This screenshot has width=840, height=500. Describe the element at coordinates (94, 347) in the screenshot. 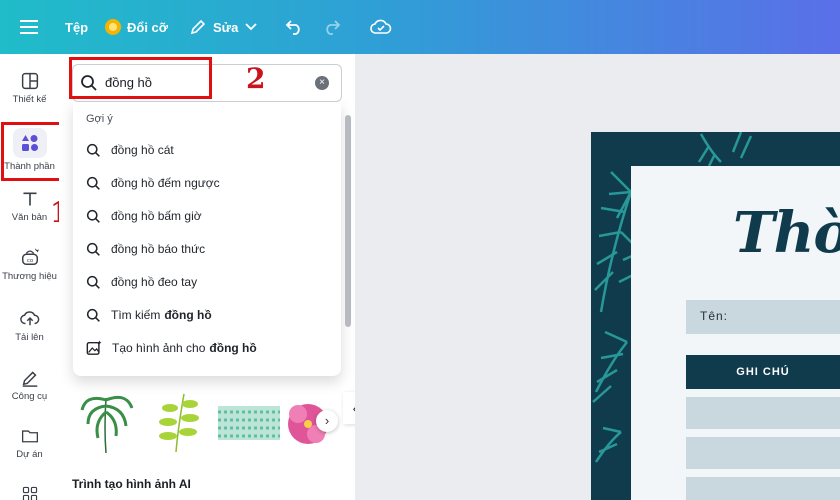

I see `ai-image-icon` at that location.